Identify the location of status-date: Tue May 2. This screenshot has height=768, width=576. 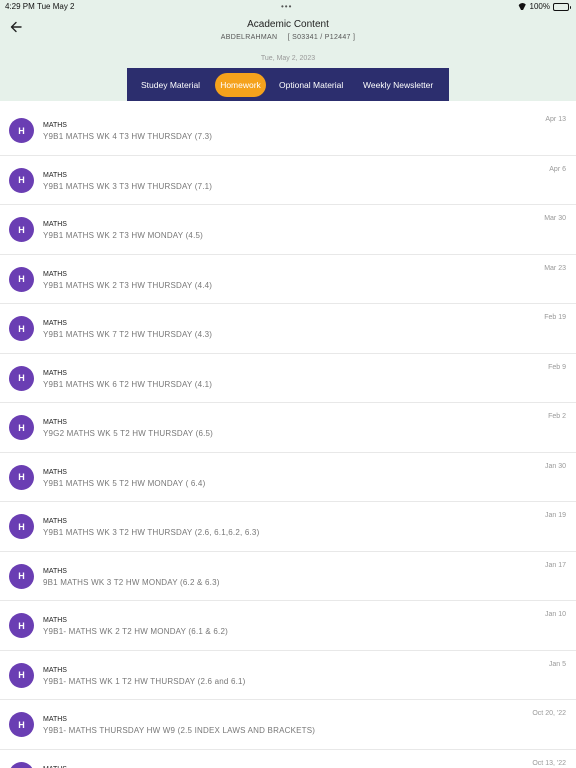
(56, 6).